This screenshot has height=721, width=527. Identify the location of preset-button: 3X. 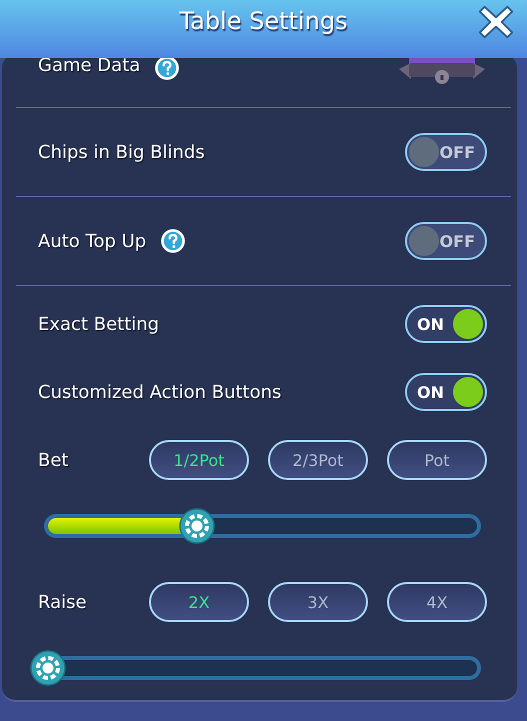
(318, 602).